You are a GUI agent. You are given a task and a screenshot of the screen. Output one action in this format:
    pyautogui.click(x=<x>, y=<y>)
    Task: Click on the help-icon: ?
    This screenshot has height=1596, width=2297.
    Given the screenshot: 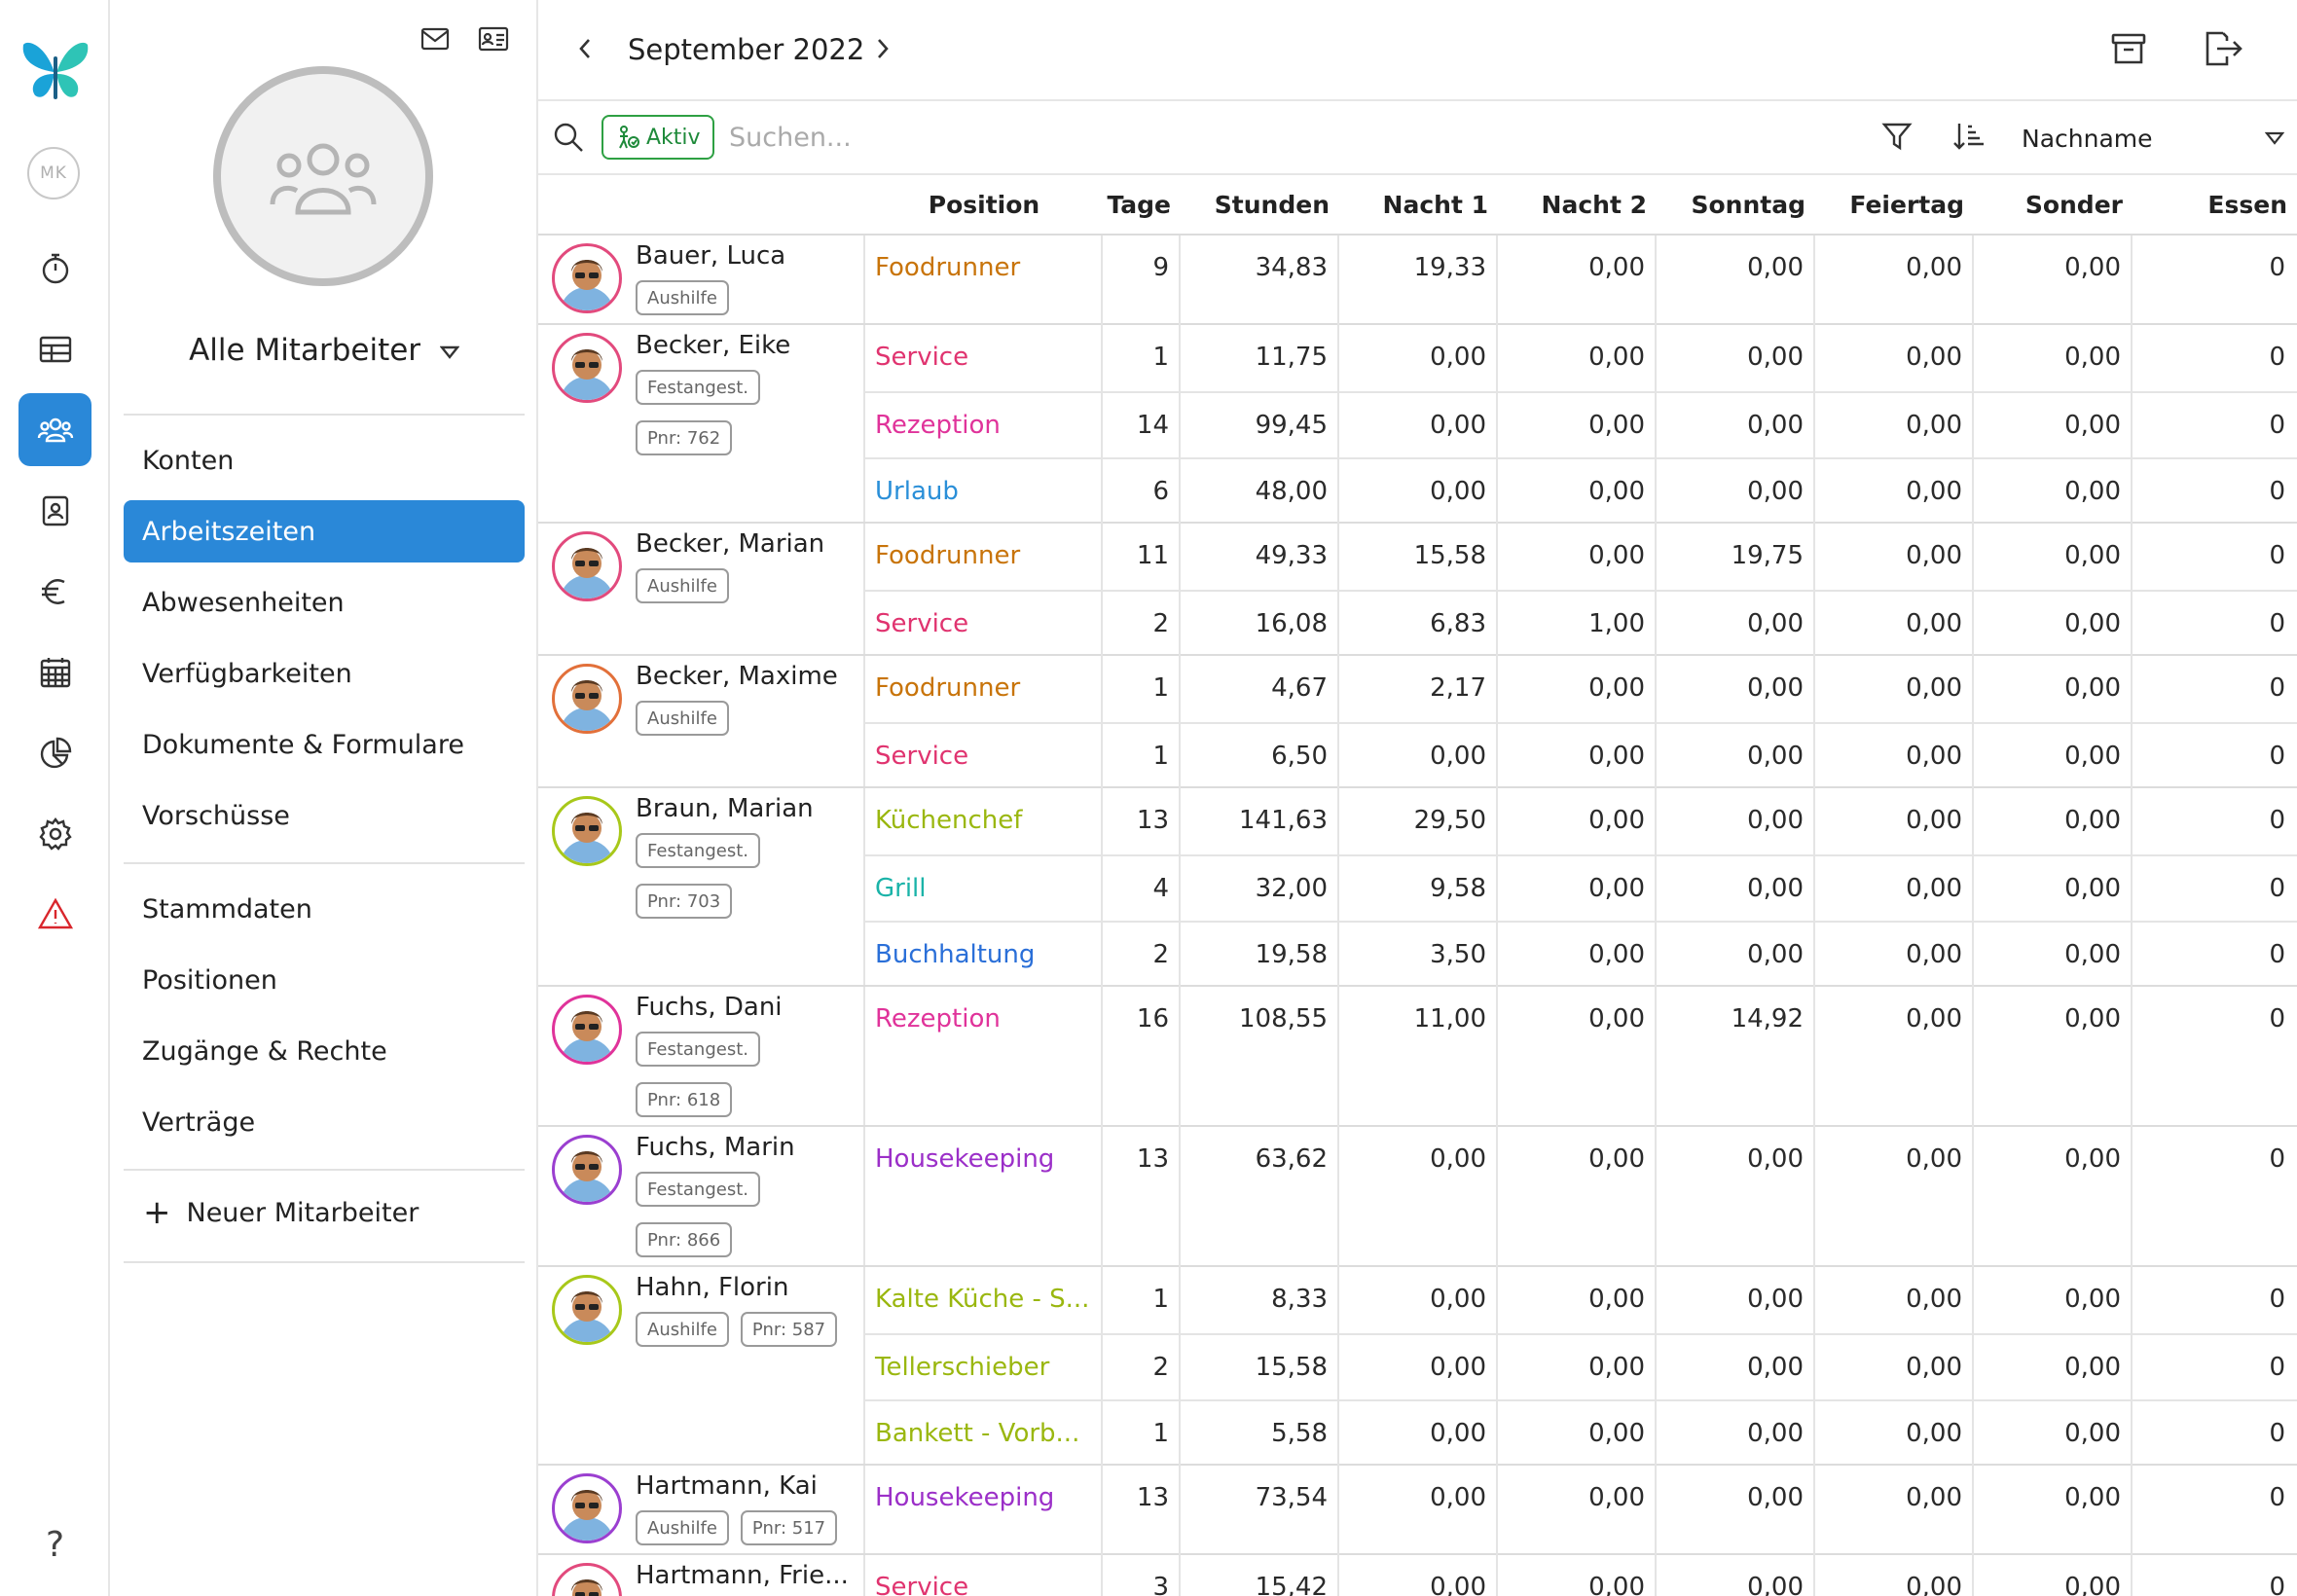 What is the action you would take?
    pyautogui.click(x=55, y=1544)
    